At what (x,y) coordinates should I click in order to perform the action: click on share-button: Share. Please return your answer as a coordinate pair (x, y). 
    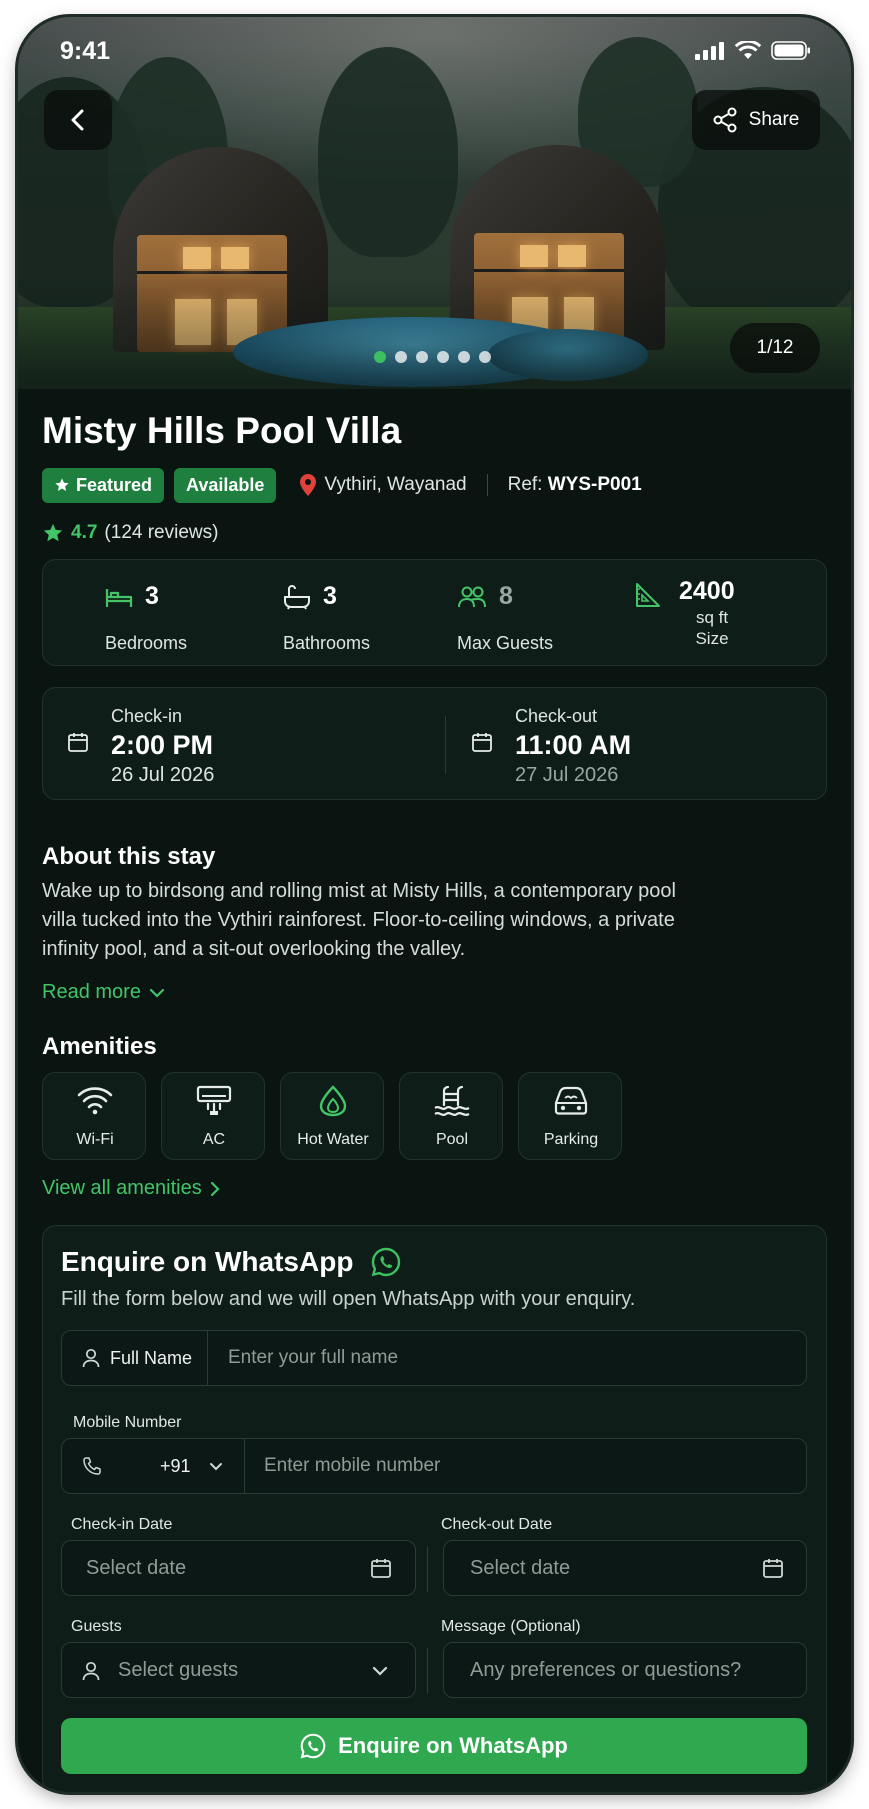
    Looking at the image, I should click on (756, 120).